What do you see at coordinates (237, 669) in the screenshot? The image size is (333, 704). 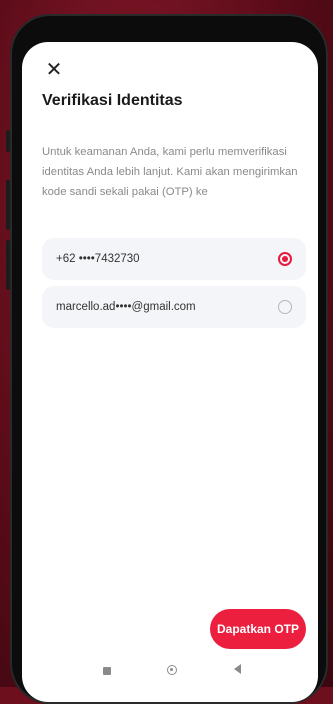 I see `back-icon` at bounding box center [237, 669].